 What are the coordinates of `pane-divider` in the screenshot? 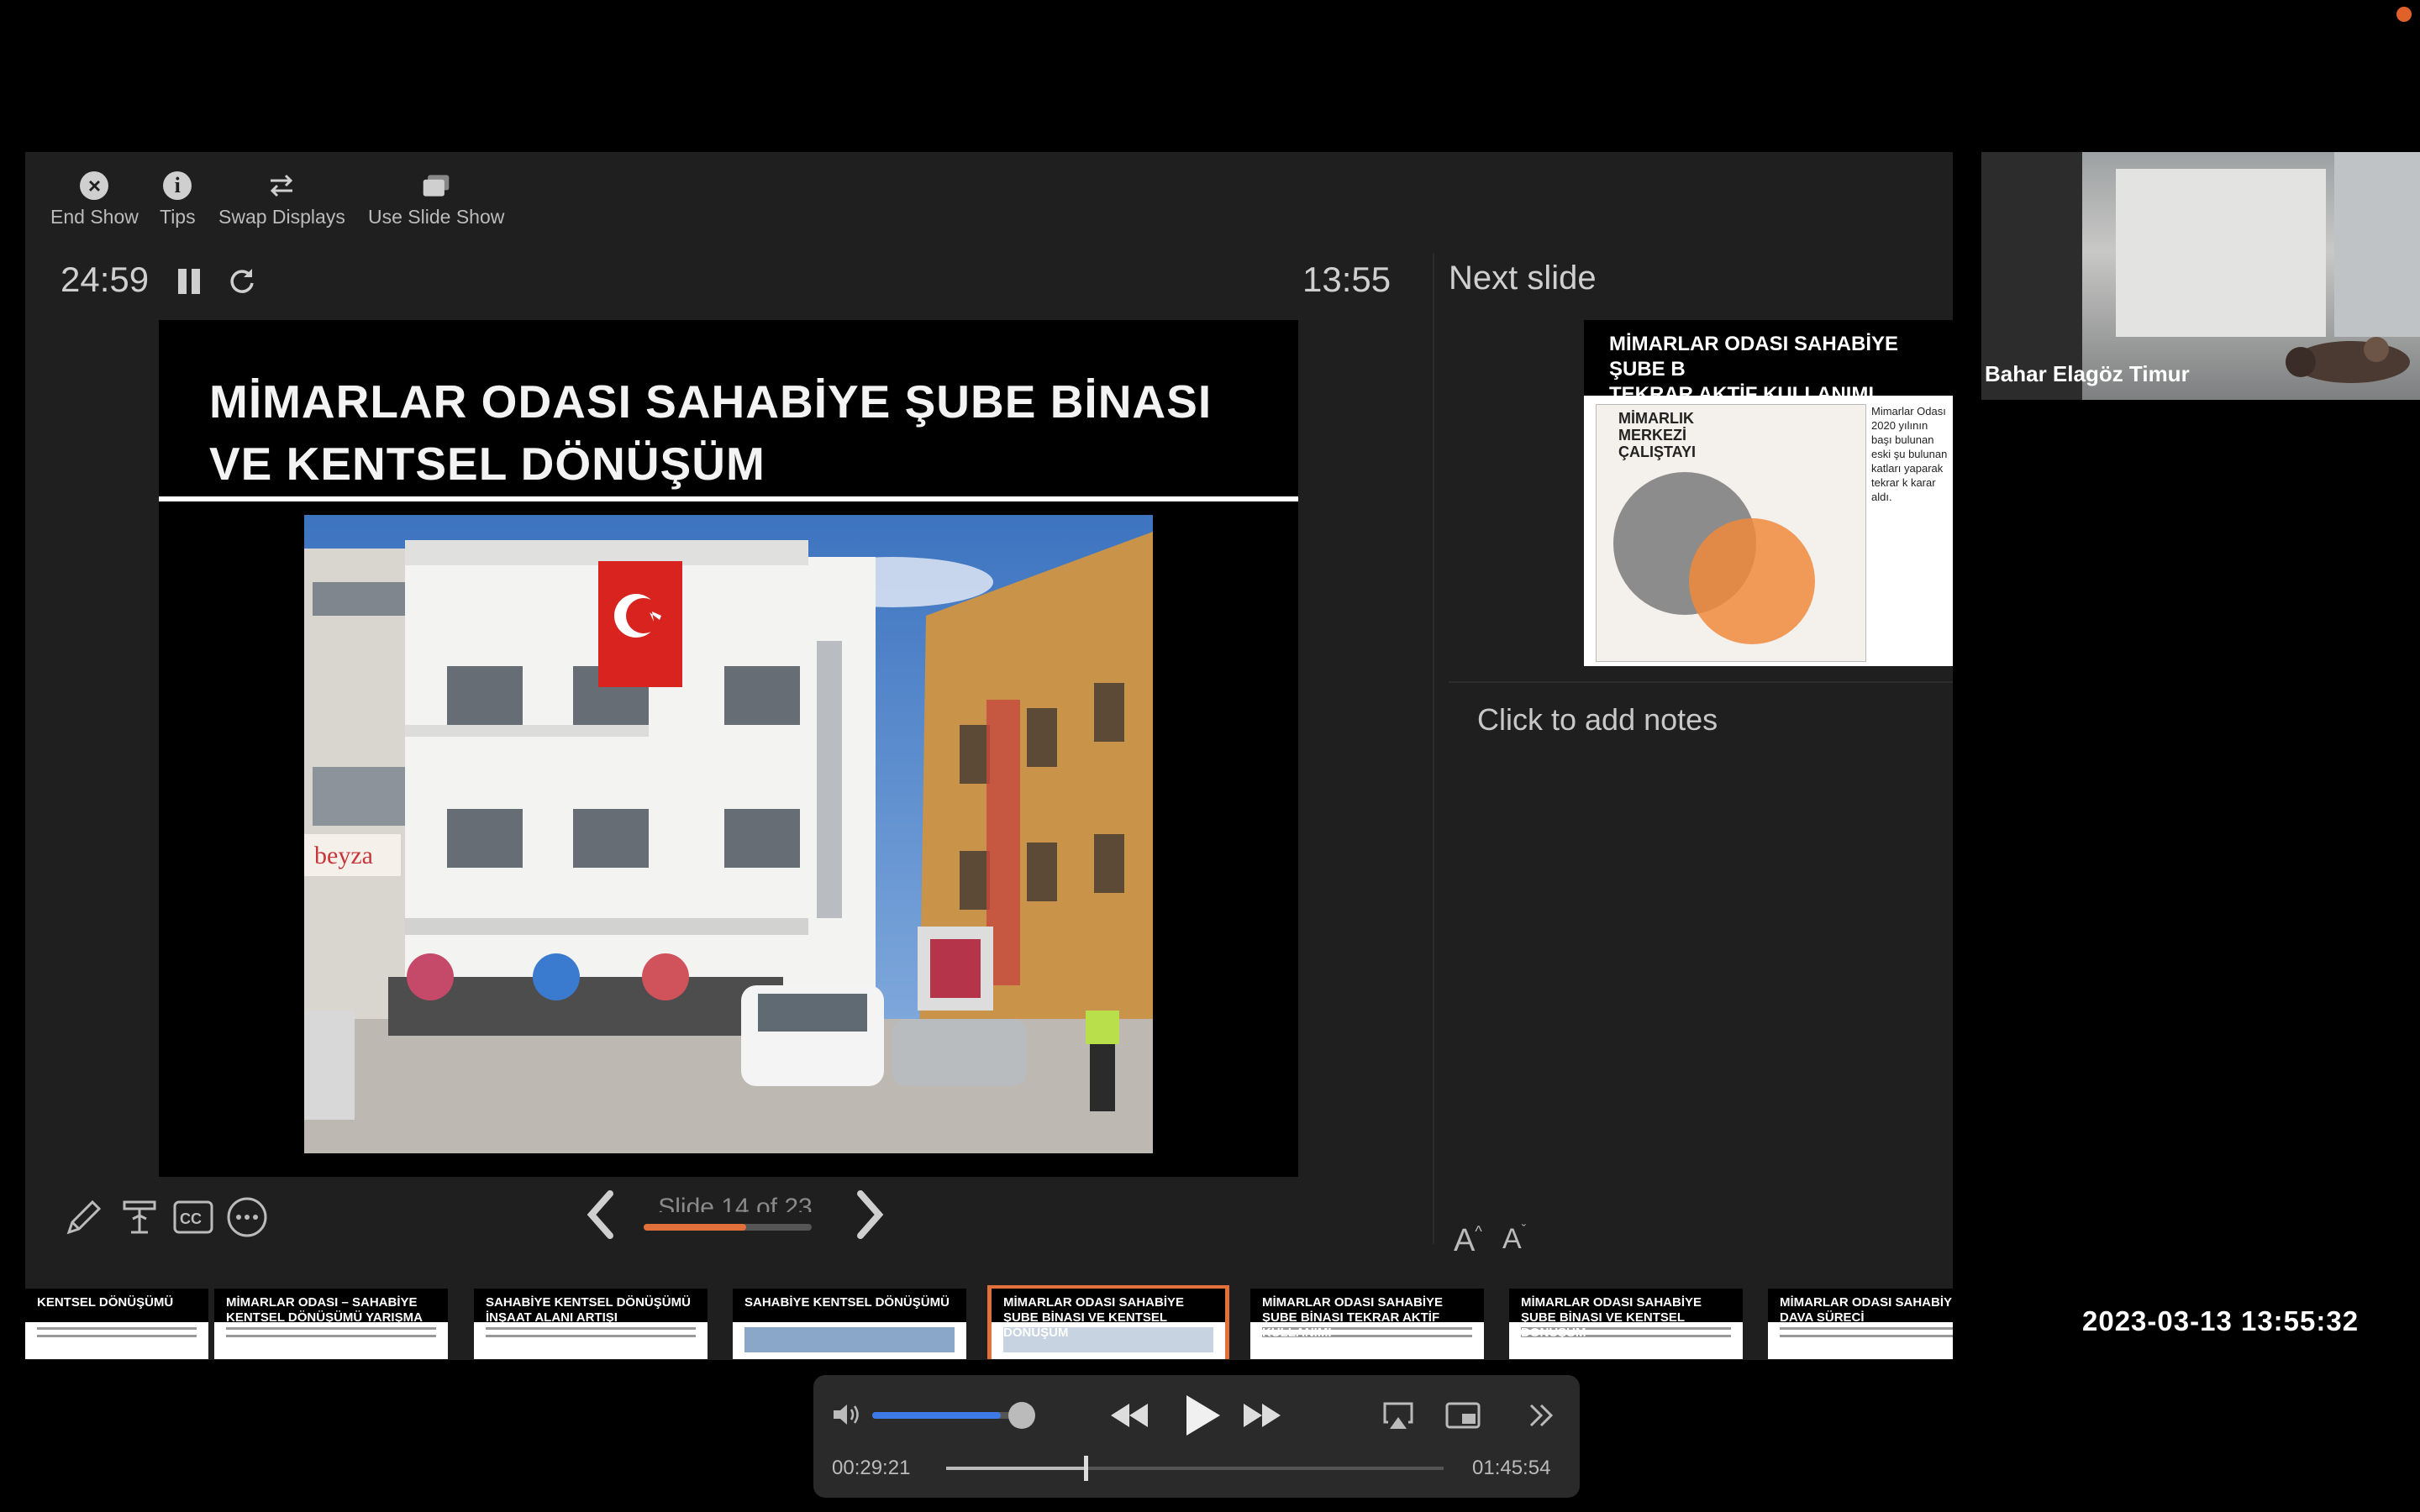 It's located at (1434, 748).